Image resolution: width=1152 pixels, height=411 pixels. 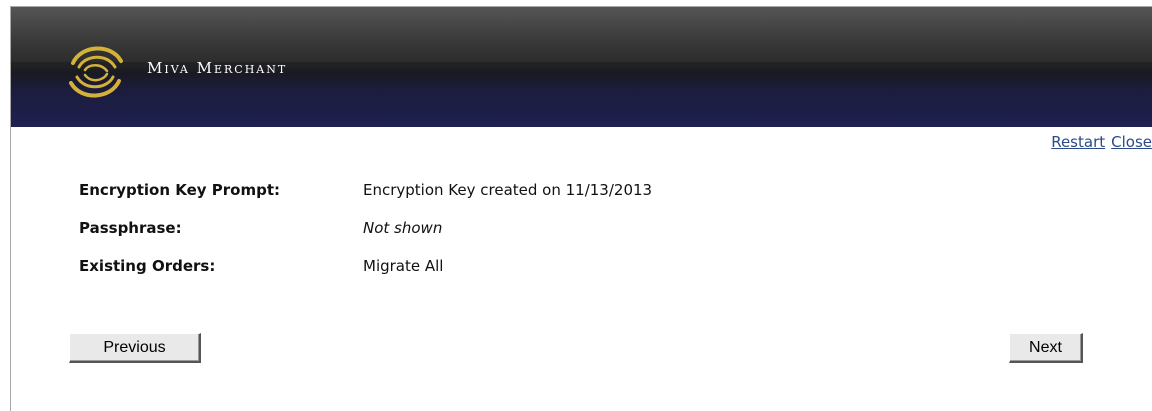 I want to click on encryption-key-prompt-value: Encryption Key created on 11/13/2013, so click(x=508, y=190).